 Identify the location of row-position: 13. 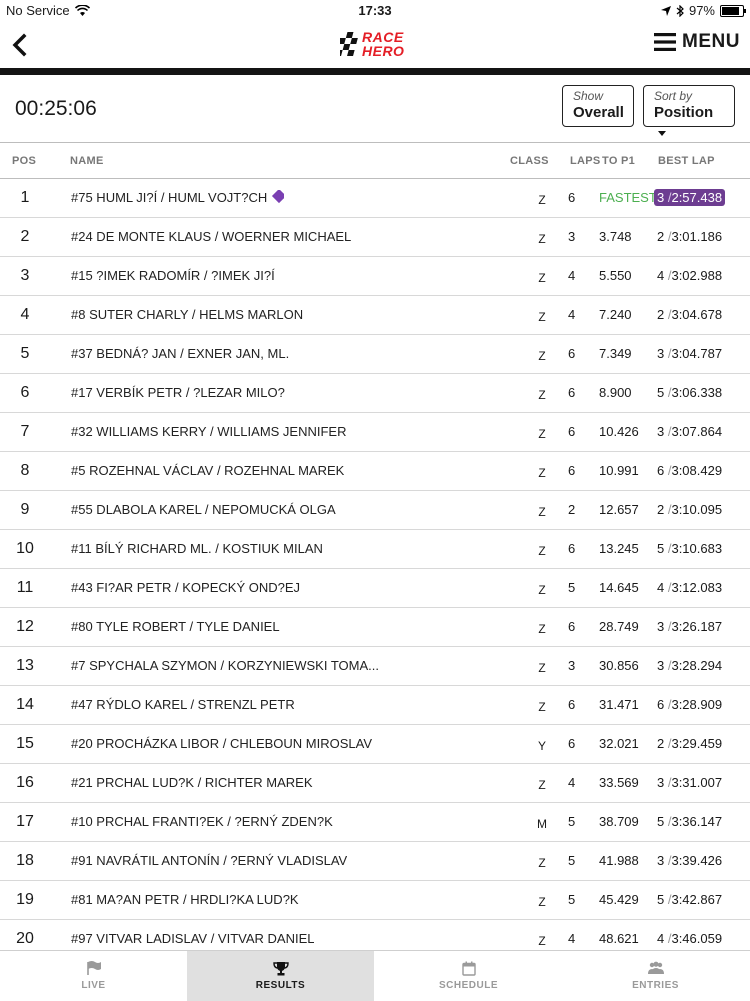
(25, 665).